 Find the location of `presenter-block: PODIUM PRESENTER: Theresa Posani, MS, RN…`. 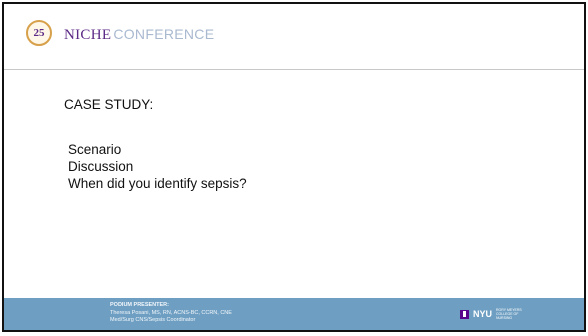

presenter-block: PODIUM PRESENTER: Theresa Posani, MS, RN… is located at coordinates (171, 313).